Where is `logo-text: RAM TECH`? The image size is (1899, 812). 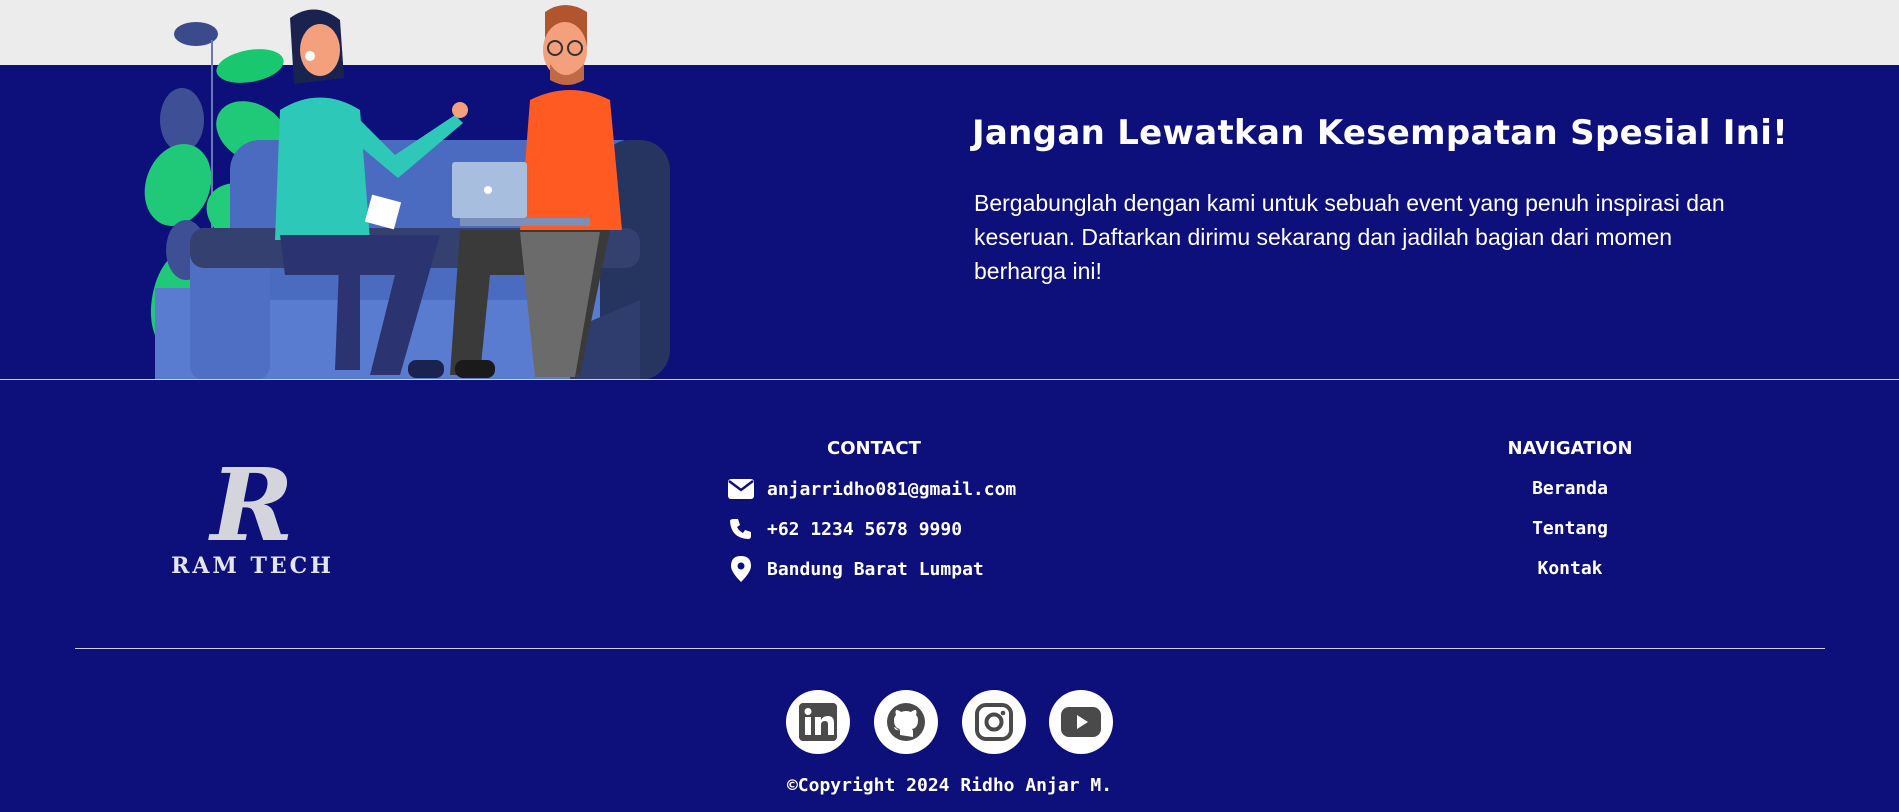
logo-text: RAM TECH is located at coordinates (252, 566).